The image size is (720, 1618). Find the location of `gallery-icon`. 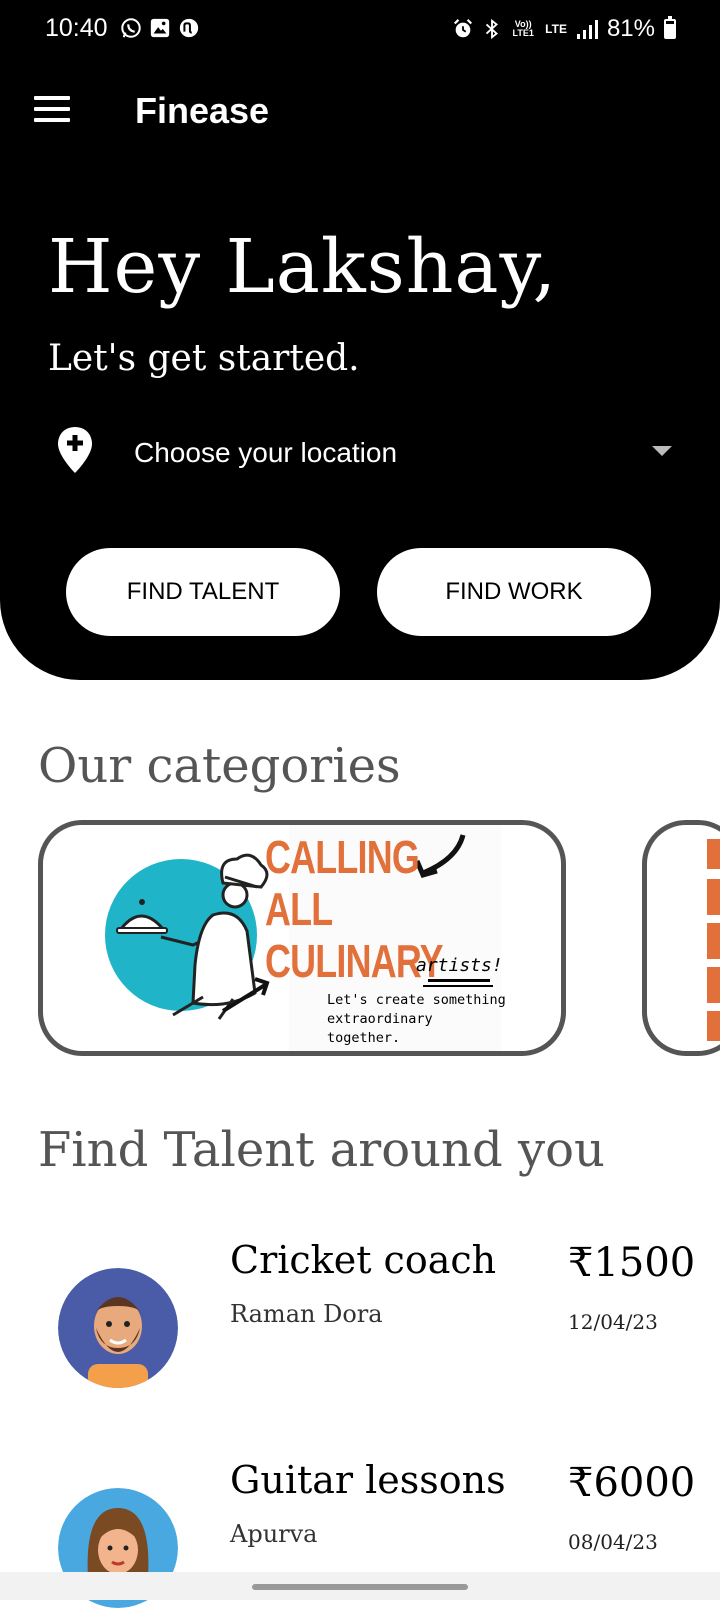

gallery-icon is located at coordinates (160, 28).